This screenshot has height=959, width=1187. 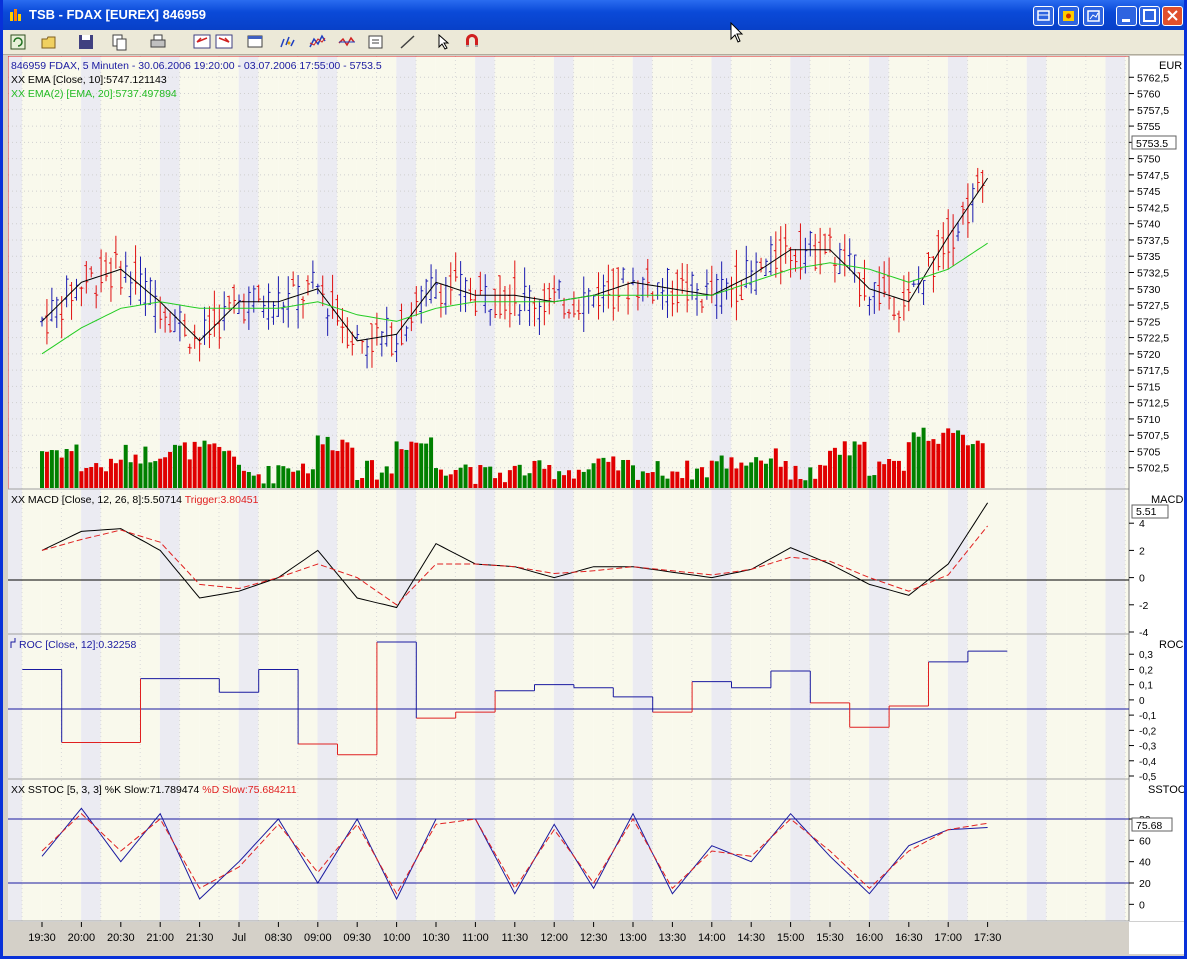 What do you see at coordinates (1126, 16) in the screenshot?
I see `minimize-button` at bounding box center [1126, 16].